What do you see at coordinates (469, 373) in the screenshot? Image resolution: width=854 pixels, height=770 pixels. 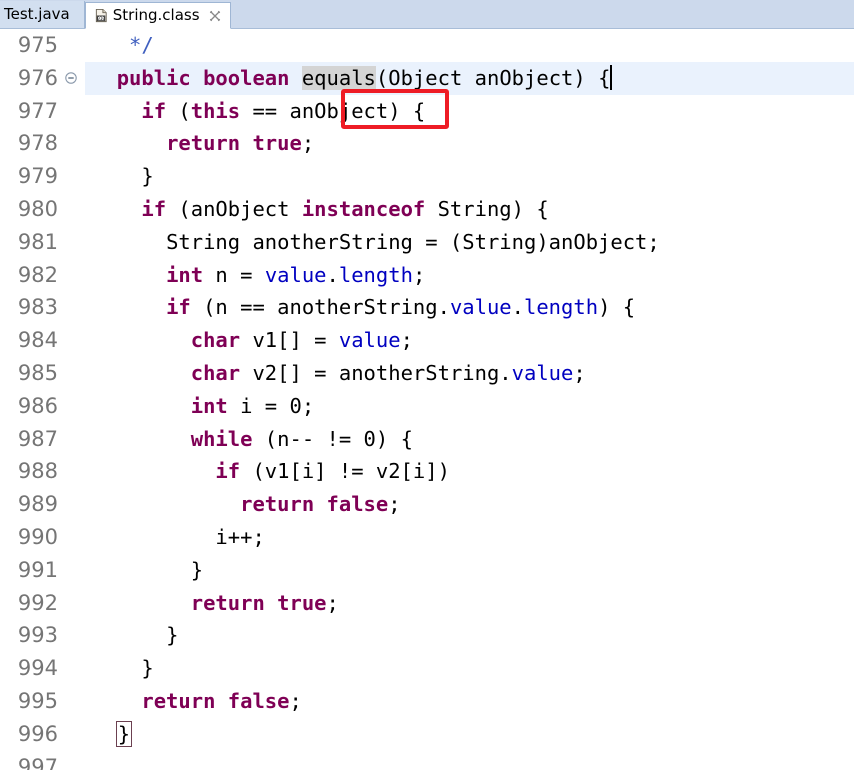 I see `code-text: char v2[] = anotherString.value;` at bounding box center [469, 373].